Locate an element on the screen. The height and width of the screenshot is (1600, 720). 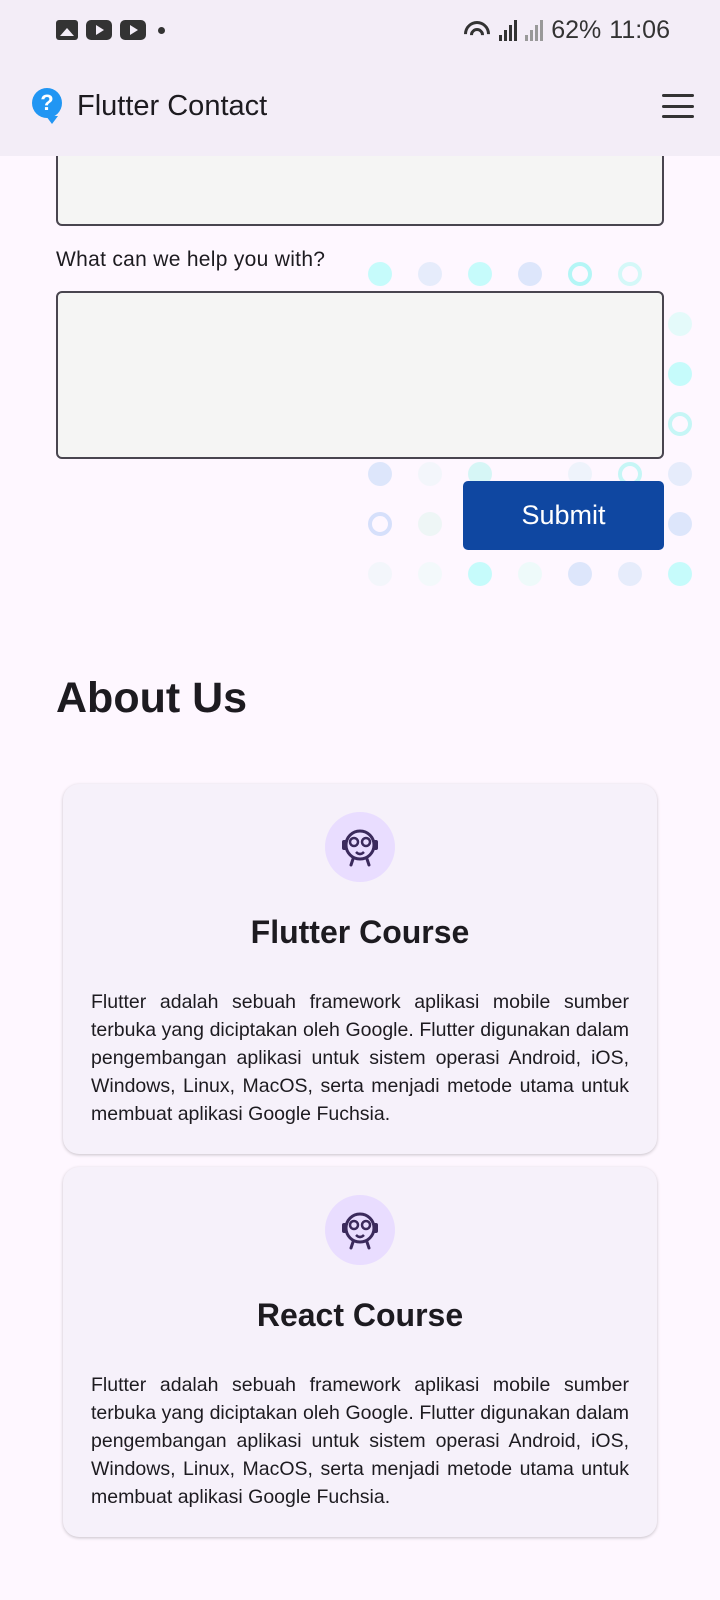
dot-icon is located at coordinates (161, 30).